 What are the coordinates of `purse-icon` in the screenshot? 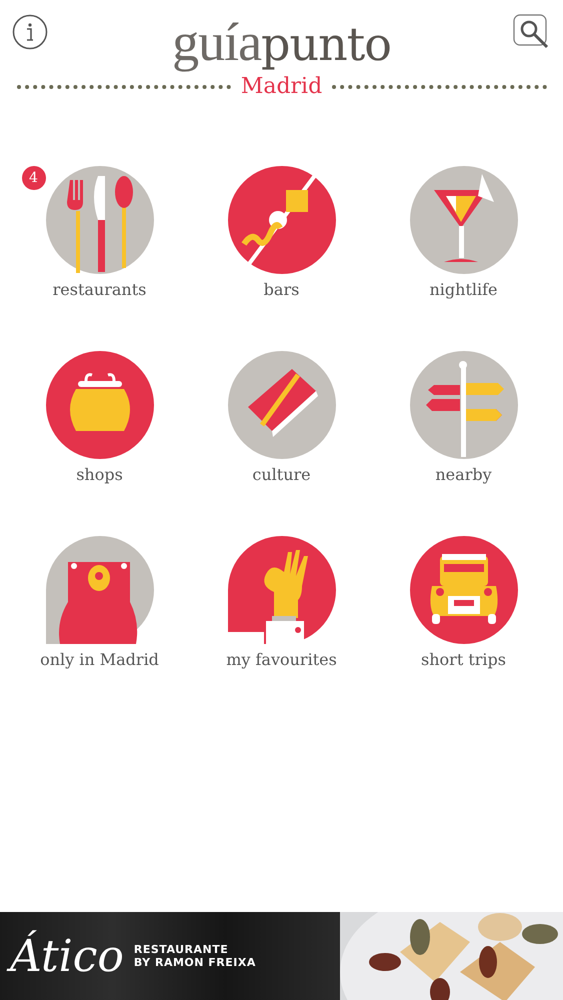 It's located at (100, 405).